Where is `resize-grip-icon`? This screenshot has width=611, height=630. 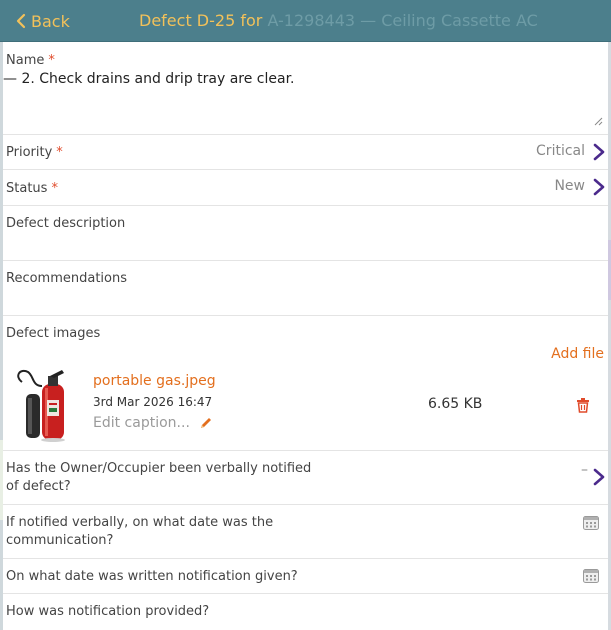
resize-grip-icon is located at coordinates (598, 121).